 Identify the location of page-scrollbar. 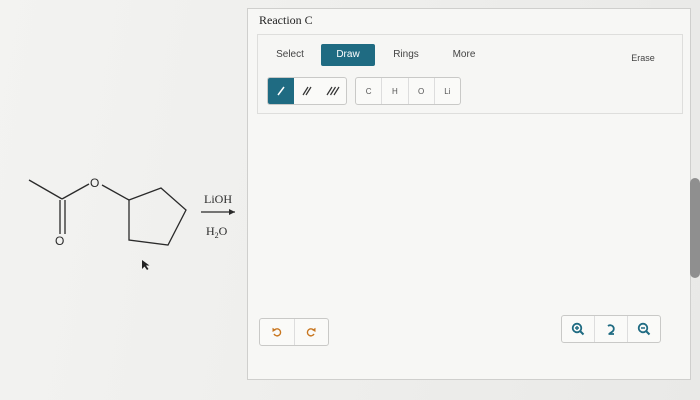
(695, 228).